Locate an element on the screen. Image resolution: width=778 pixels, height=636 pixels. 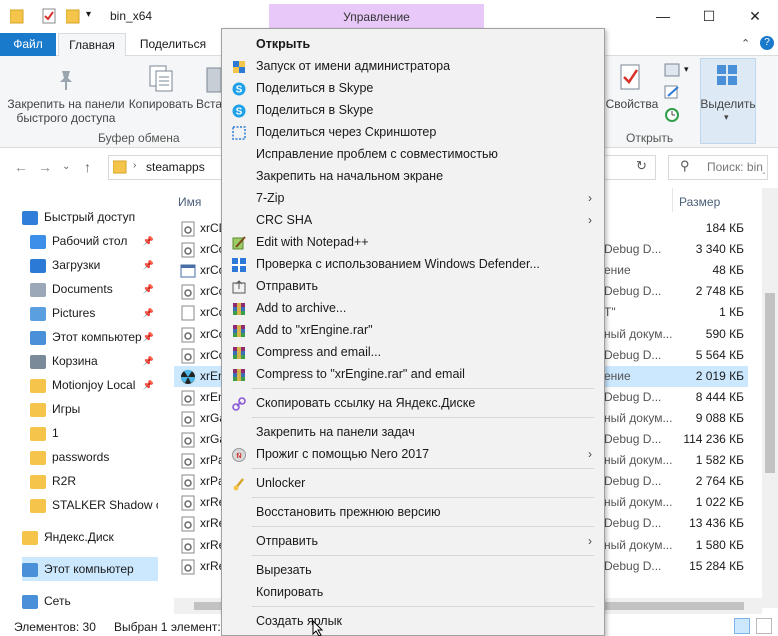
nav-item: ›Этот компьютер is located at coordinates (90, 569).